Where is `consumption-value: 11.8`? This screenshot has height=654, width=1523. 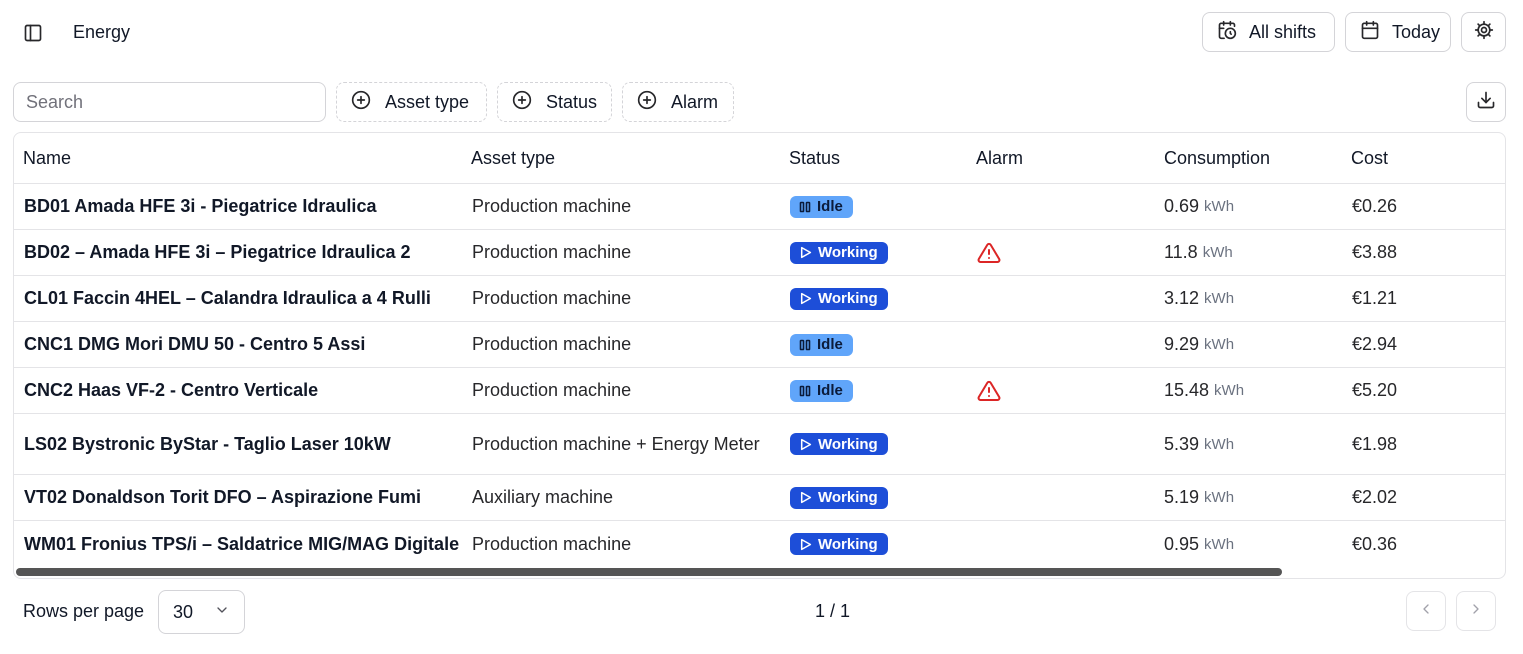
consumption-value: 11.8 is located at coordinates (1181, 252).